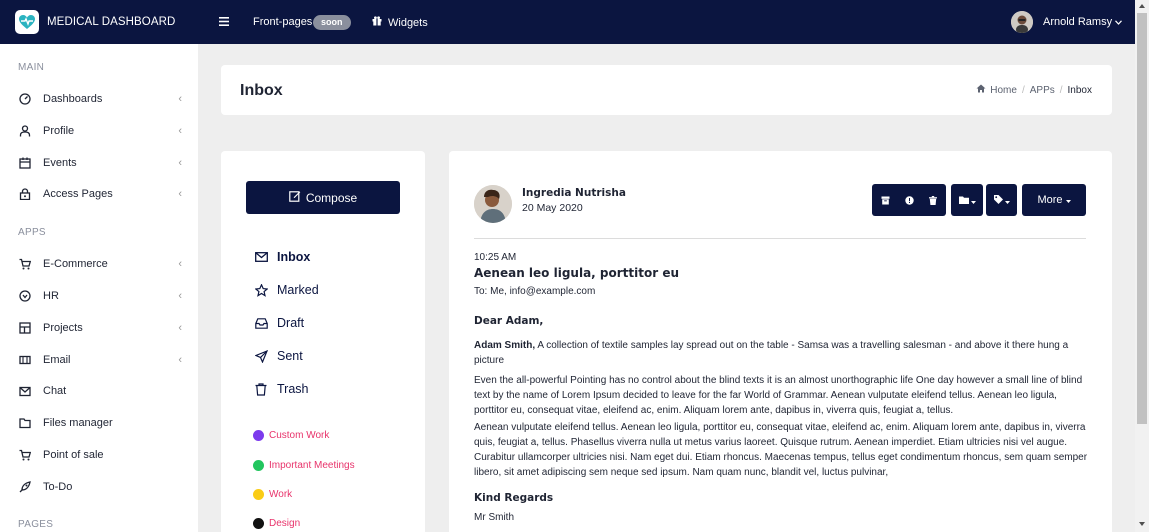 The height and width of the screenshot is (532, 1149). What do you see at coordinates (495, 257) in the screenshot?
I see `mail-time: 10:25 AM` at bounding box center [495, 257].